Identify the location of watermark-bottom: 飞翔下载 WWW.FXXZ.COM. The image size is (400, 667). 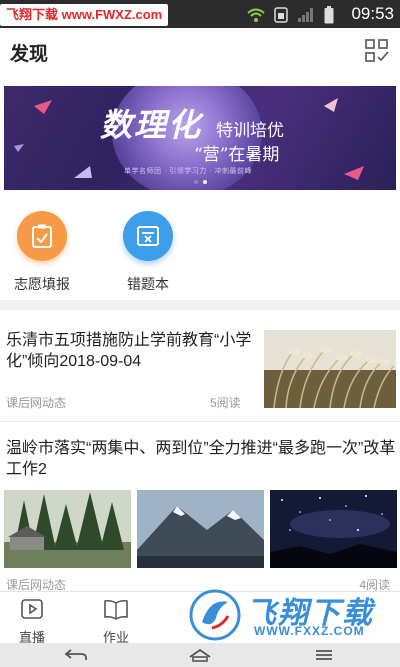
(290, 615).